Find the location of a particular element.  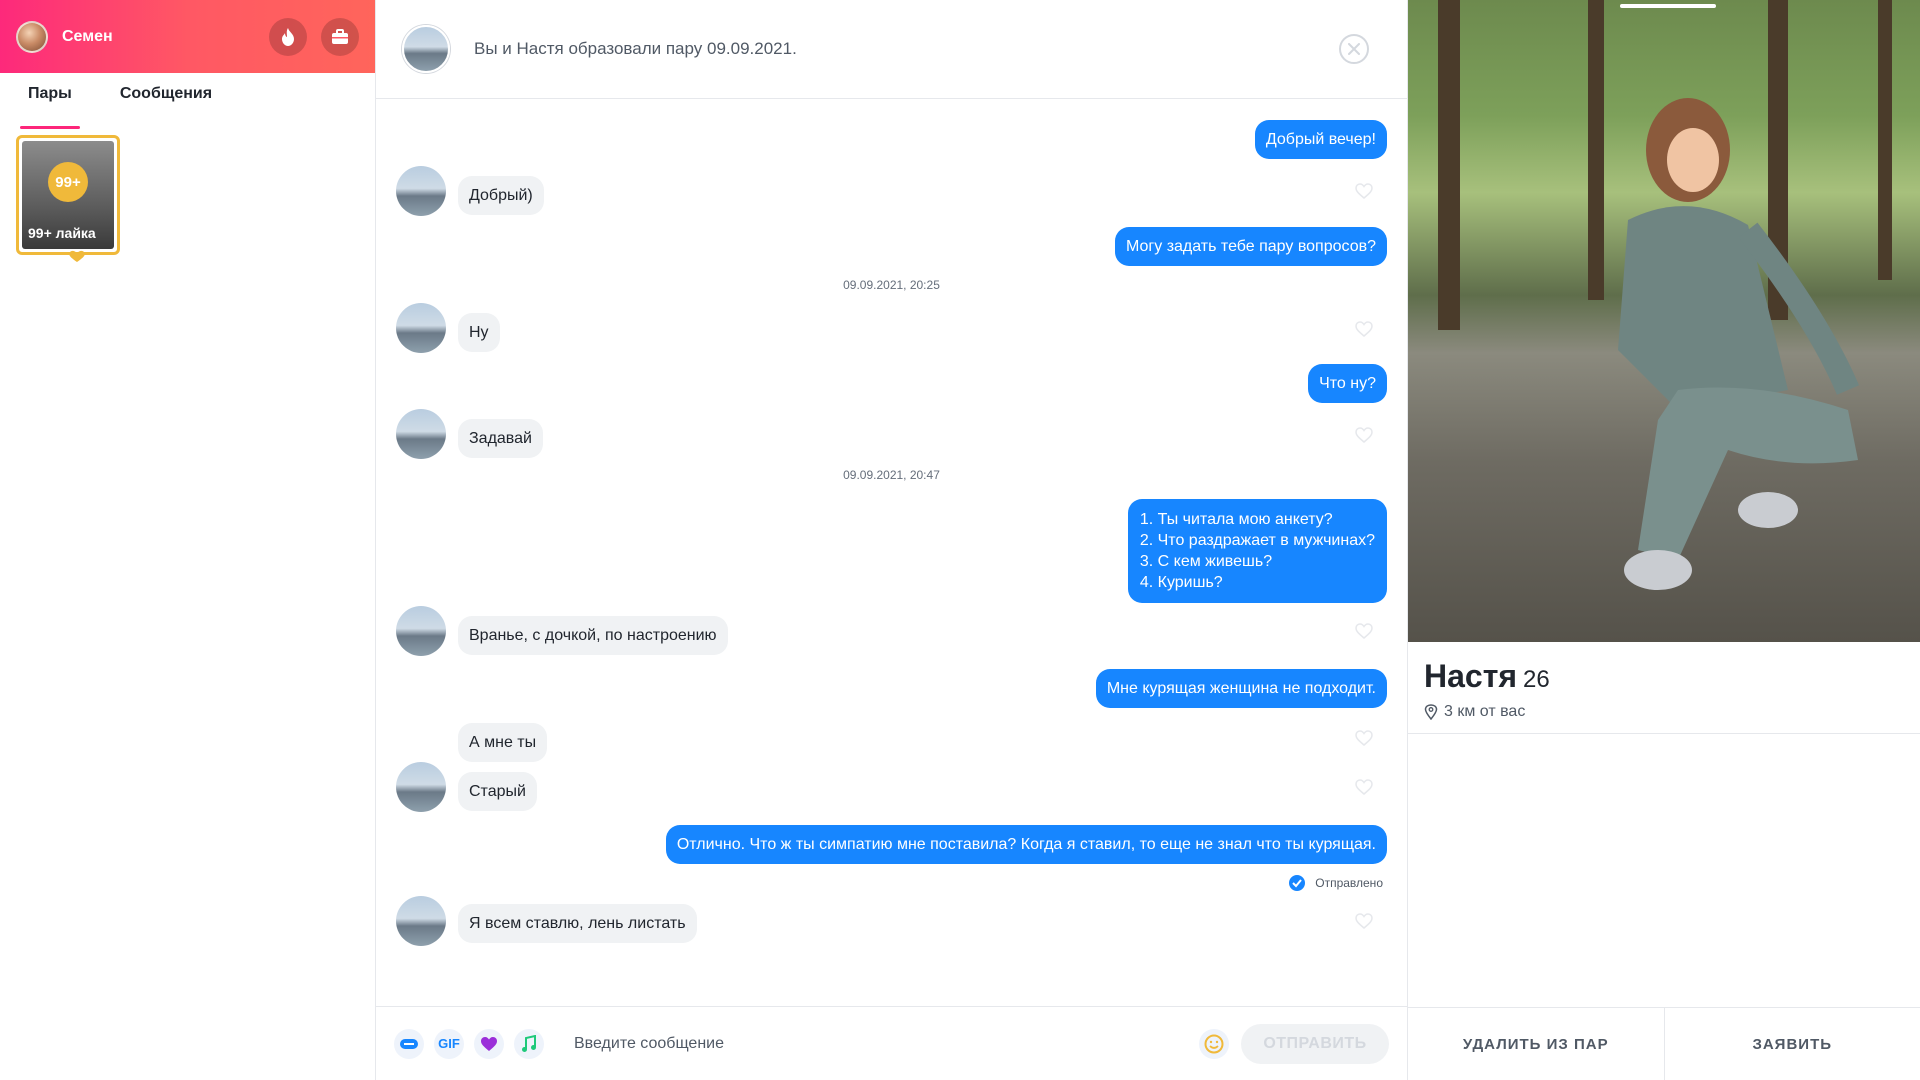

incoming-message: Я всем ставлю, лень листать is located at coordinates (577, 923).